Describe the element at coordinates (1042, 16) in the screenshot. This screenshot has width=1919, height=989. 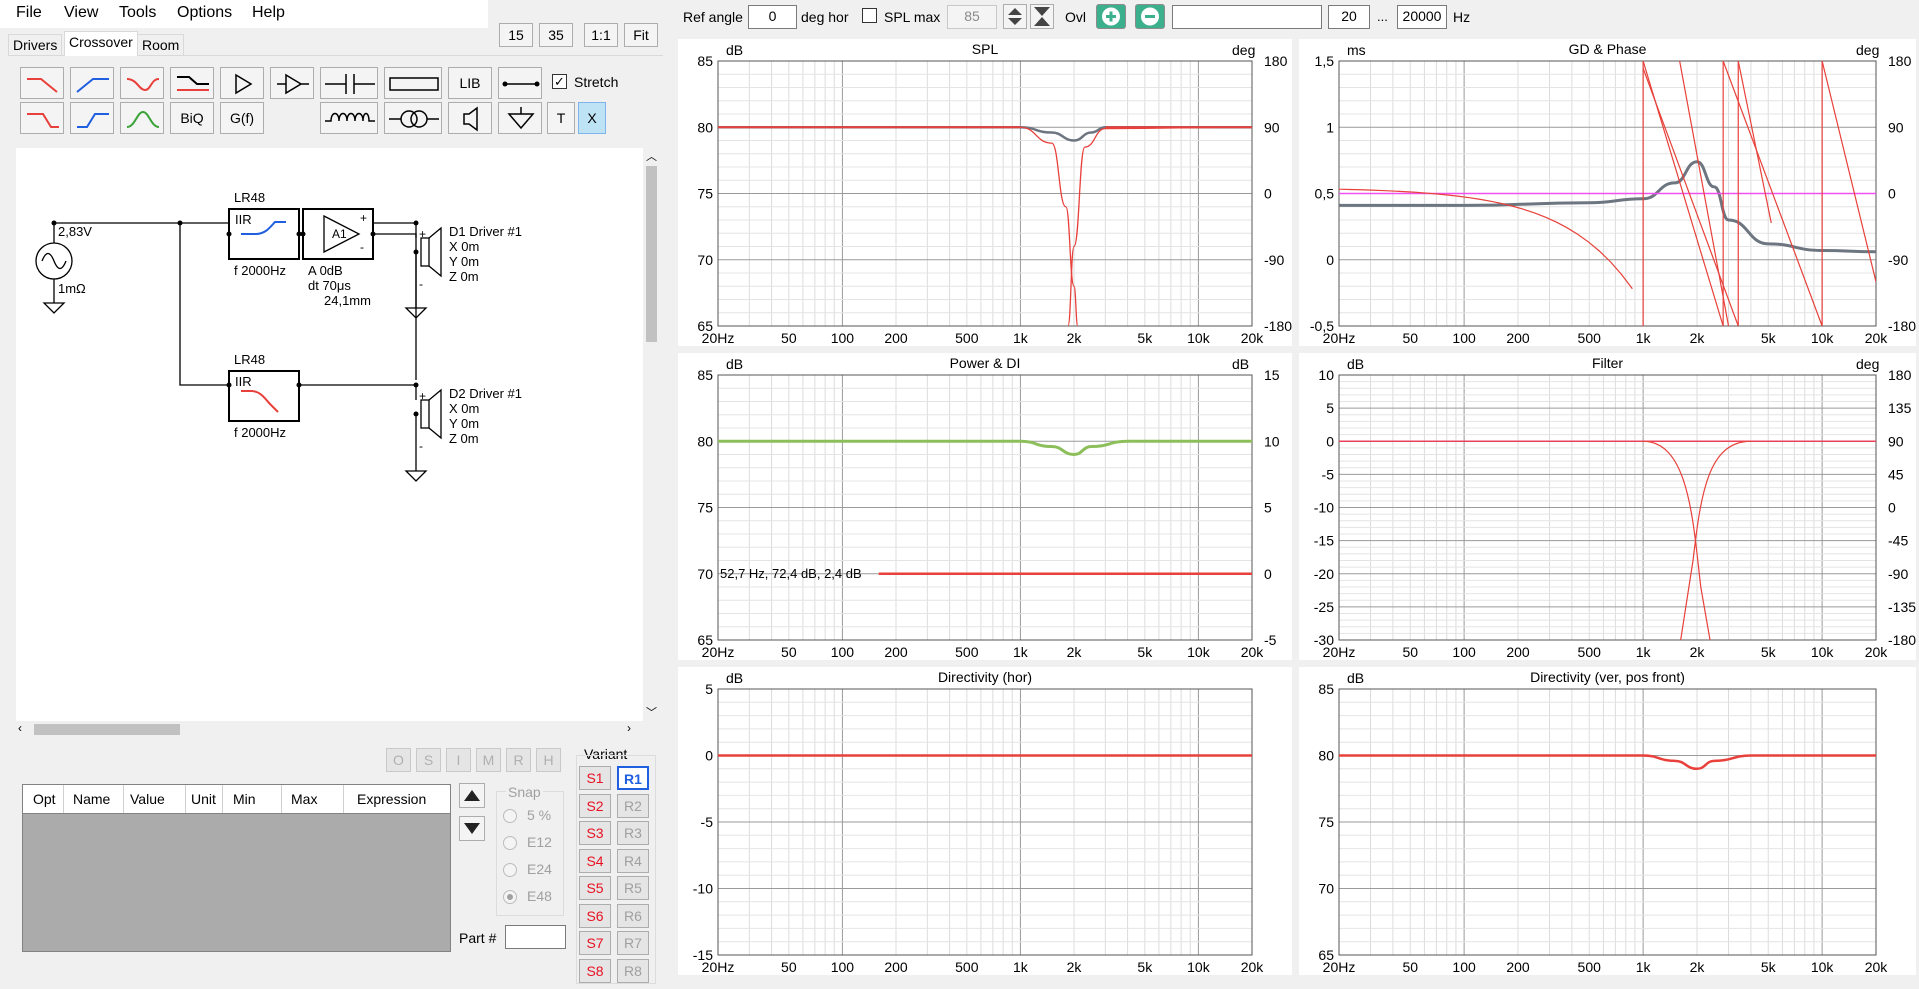
I see `collapse-button` at that location.